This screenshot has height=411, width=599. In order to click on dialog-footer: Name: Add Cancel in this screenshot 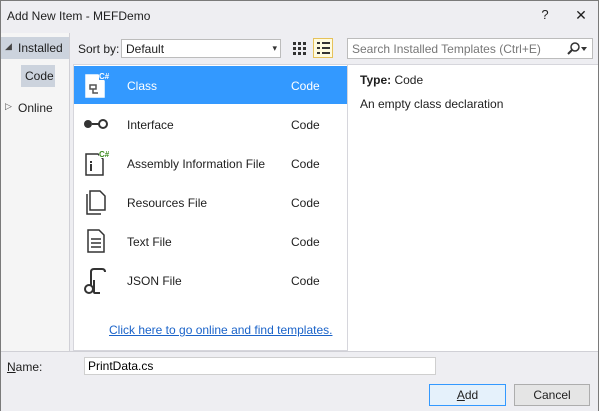, I will do `click(299, 381)`.